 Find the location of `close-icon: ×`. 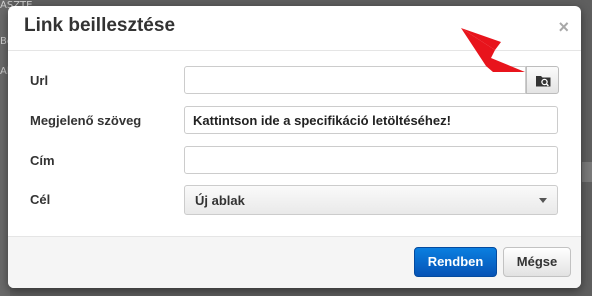

close-icon: × is located at coordinates (563, 27).